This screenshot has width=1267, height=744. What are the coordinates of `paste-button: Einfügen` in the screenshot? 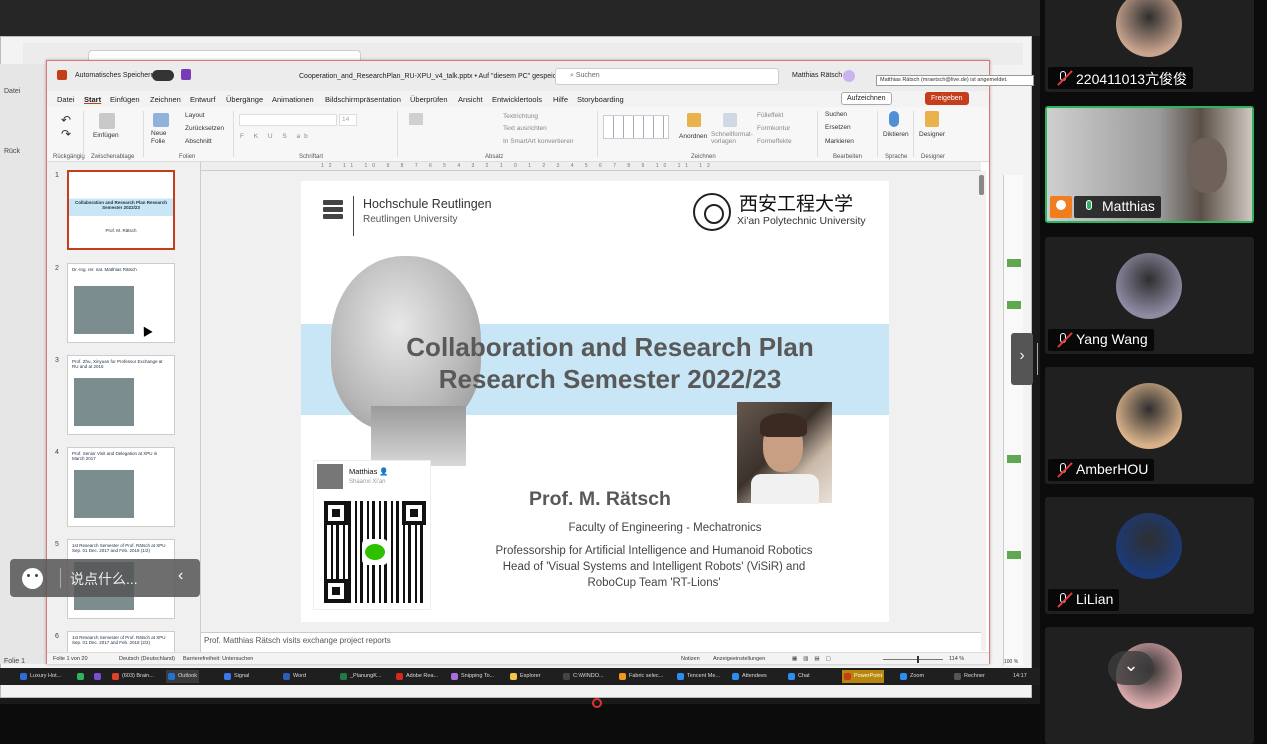 It's located at (106, 135).